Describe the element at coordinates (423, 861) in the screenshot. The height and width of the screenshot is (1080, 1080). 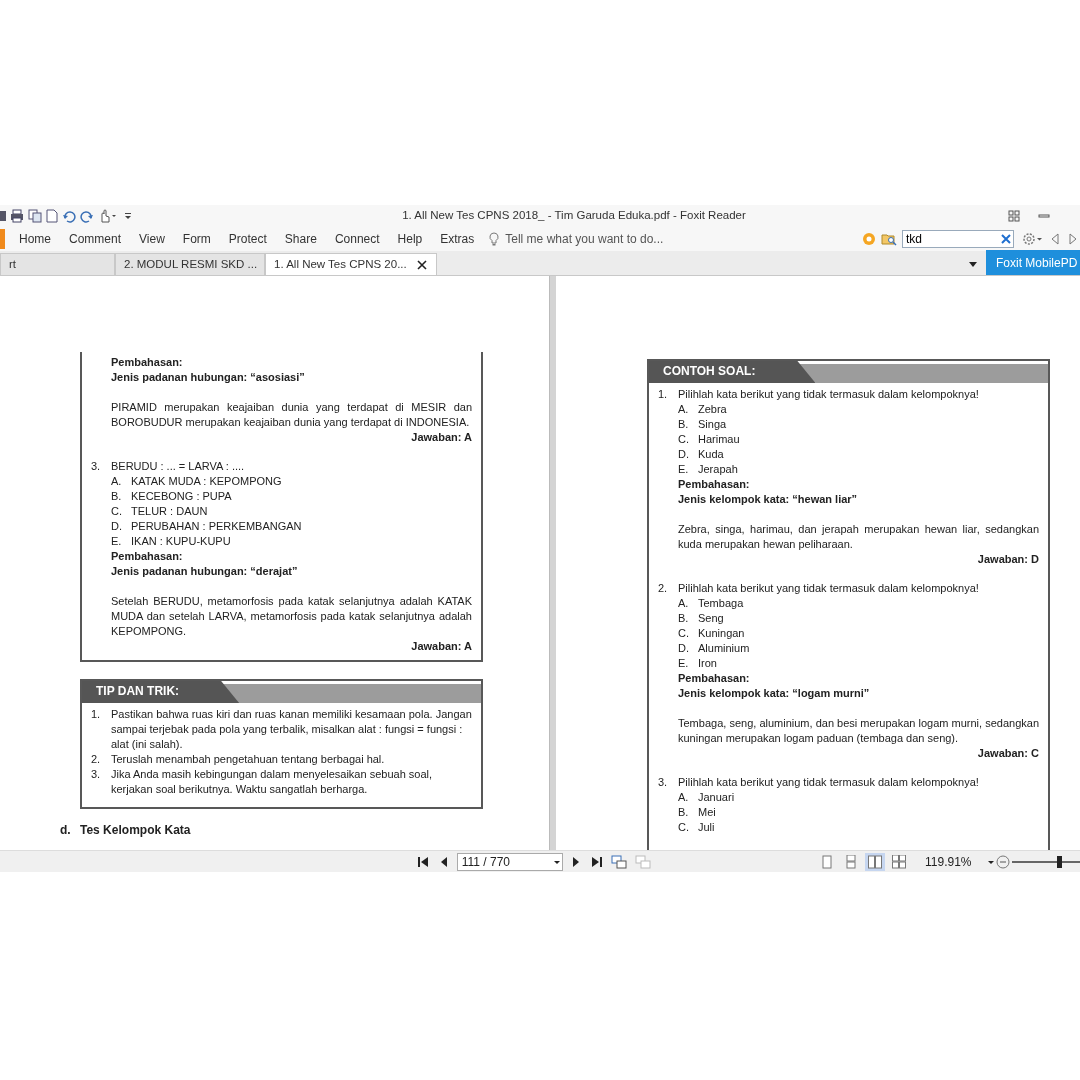
I see `first-page-icon` at that location.